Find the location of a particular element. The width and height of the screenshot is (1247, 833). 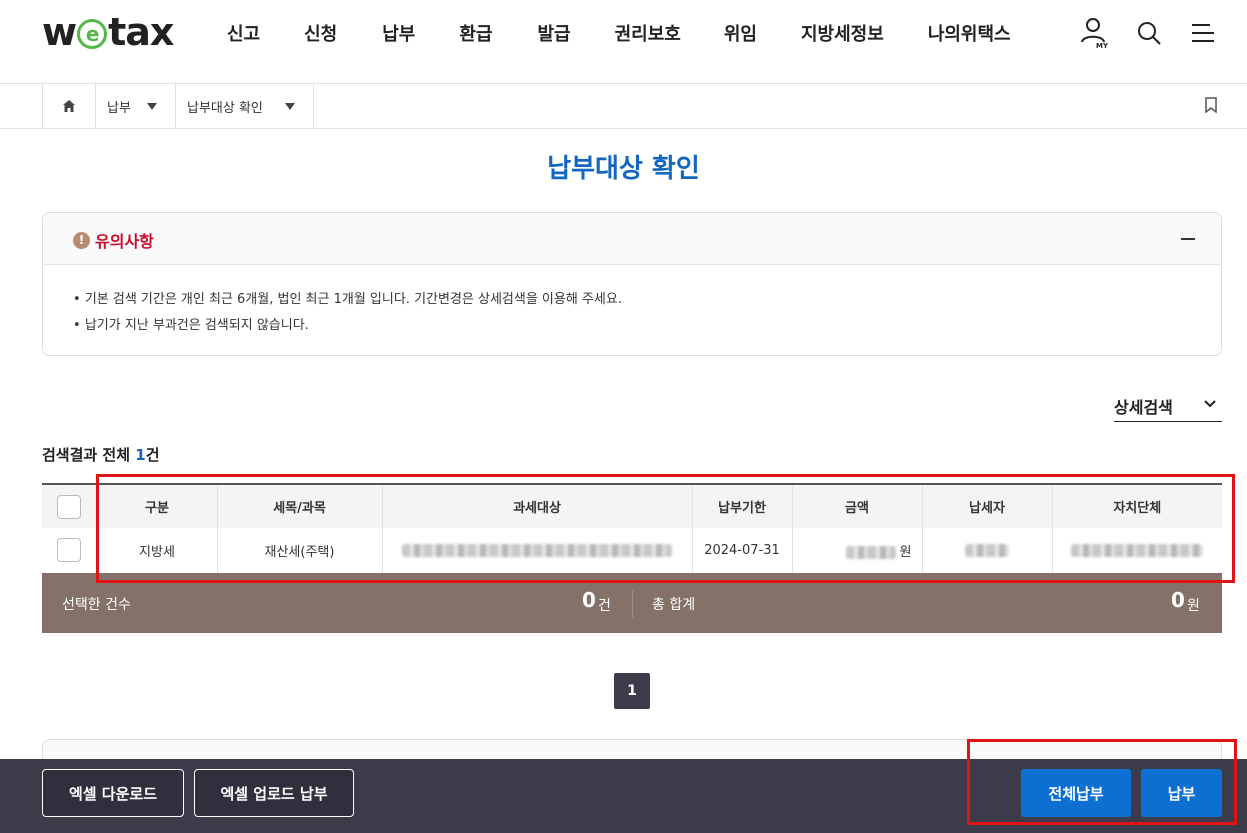

column-header: 금액 is located at coordinates (856, 505).